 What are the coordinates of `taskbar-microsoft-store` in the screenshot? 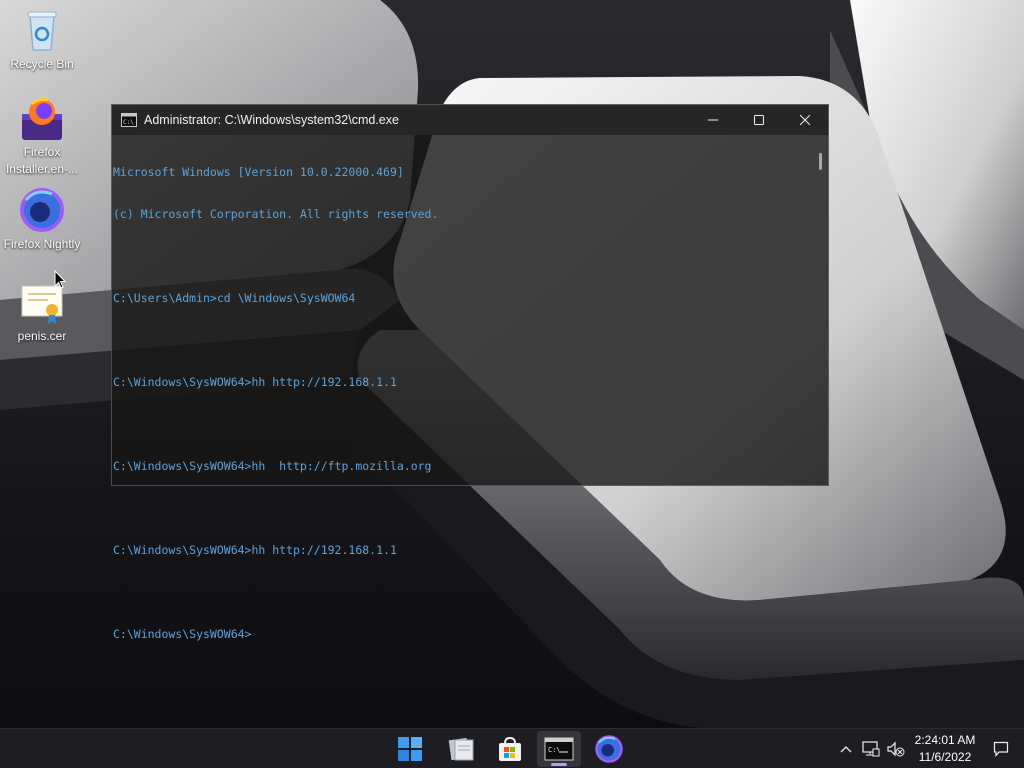 It's located at (510, 749).